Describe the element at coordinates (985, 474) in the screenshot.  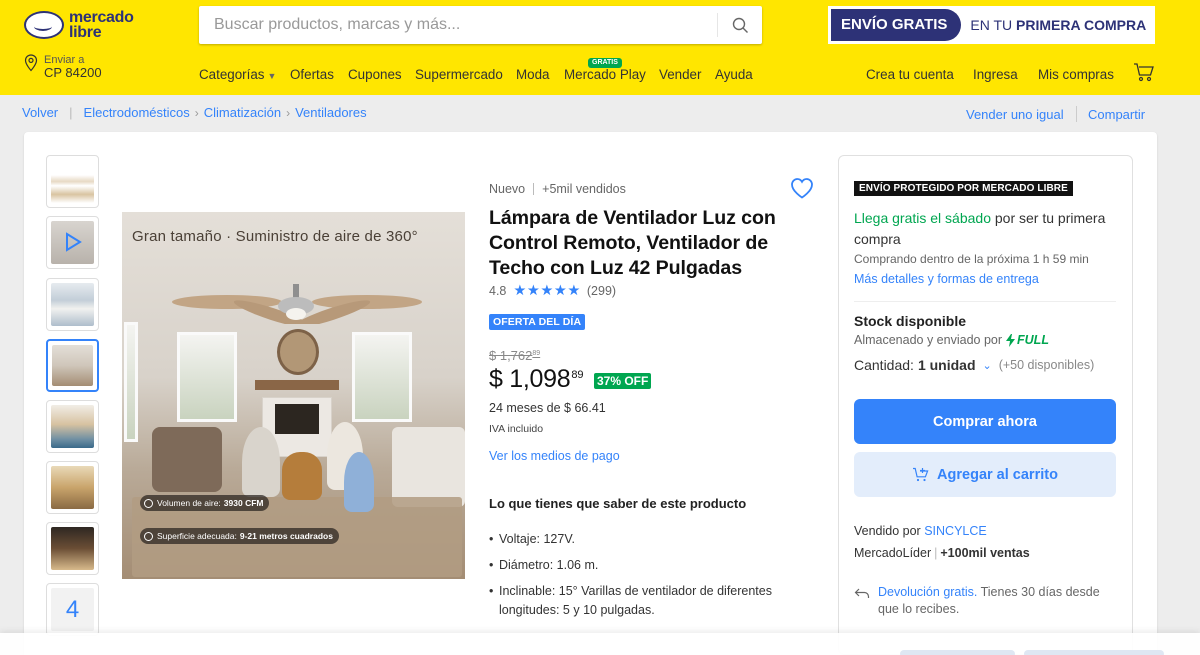
I see `add-to-cart-button: Agregar al carrito` at that location.